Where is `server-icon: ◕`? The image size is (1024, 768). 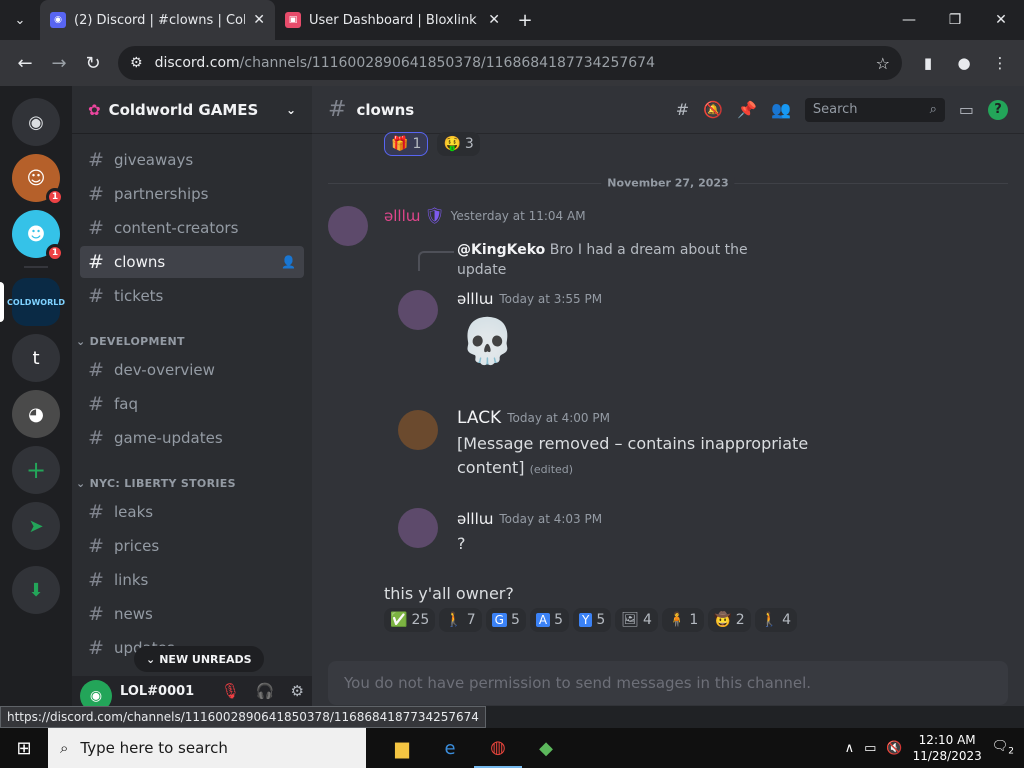
server-icon: ◕ is located at coordinates (36, 414).